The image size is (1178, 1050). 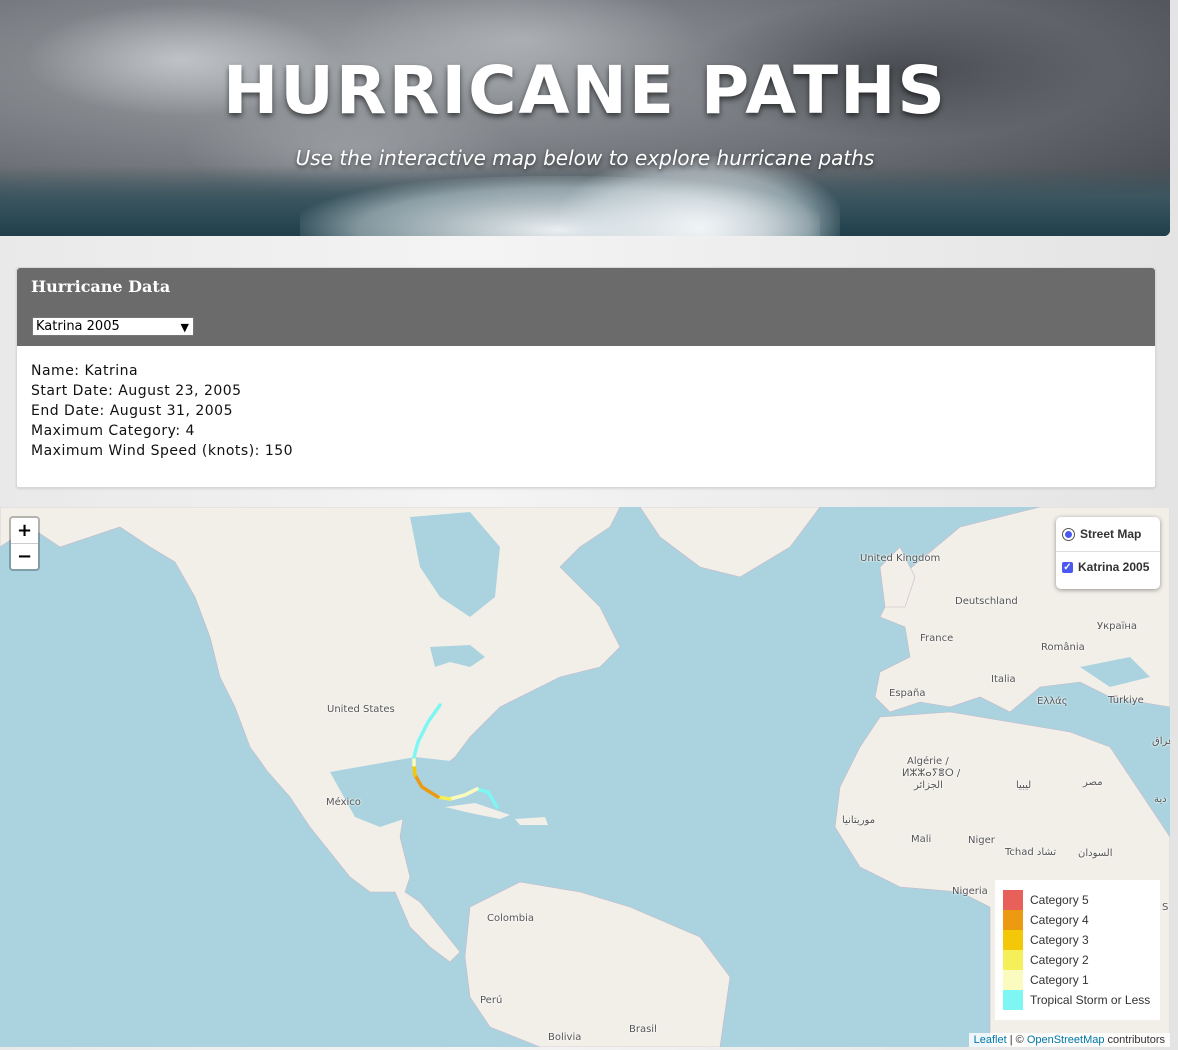 What do you see at coordinates (1024, 785) in the screenshot?
I see `label-libya: ليبيا` at bounding box center [1024, 785].